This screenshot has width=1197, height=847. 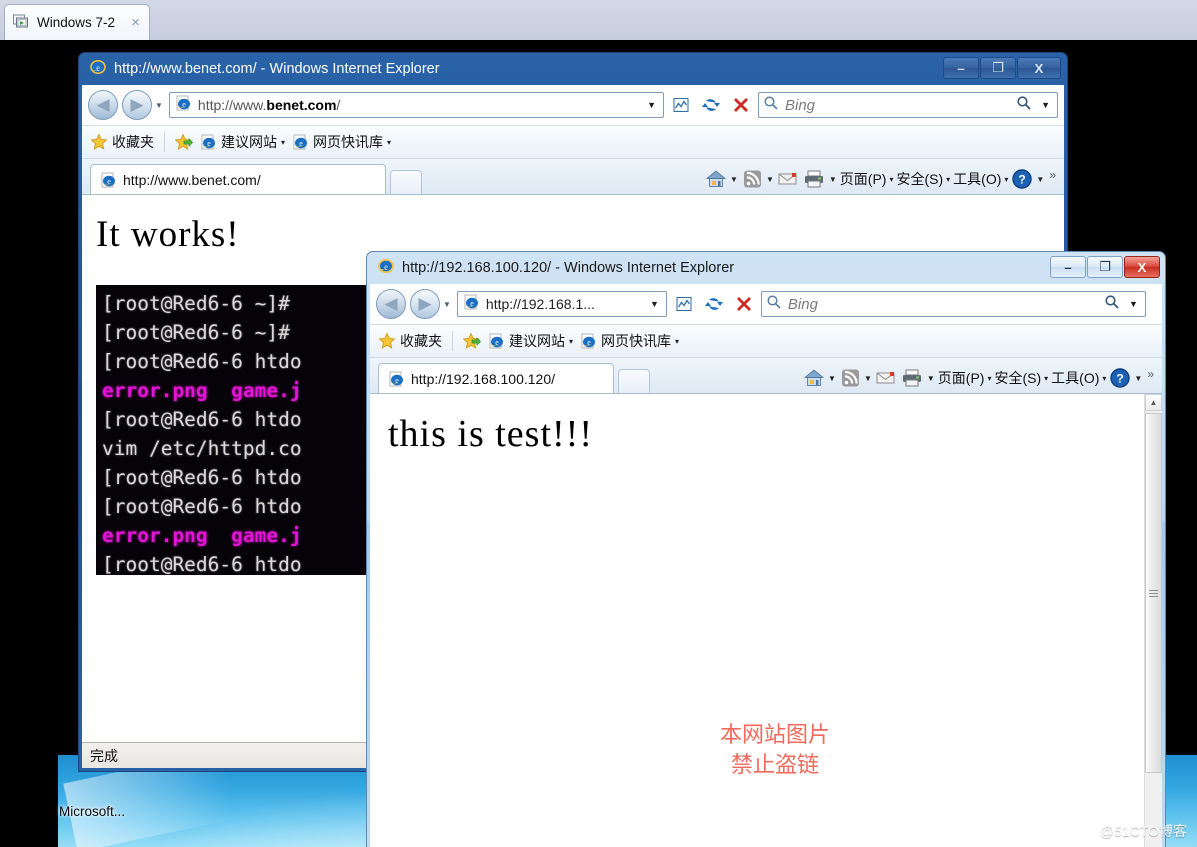 I want to click on favorites-bar: 收藏夹 e 建议网站 ▾ e 网页快讯库 ▾, so click(x=766, y=341).